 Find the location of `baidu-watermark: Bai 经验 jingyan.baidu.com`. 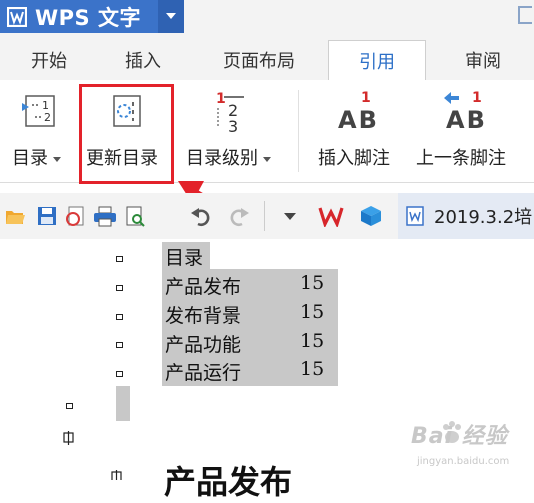

baidu-watermark: Bai 经验 jingyan.baidu.com is located at coordinates (455, 444).